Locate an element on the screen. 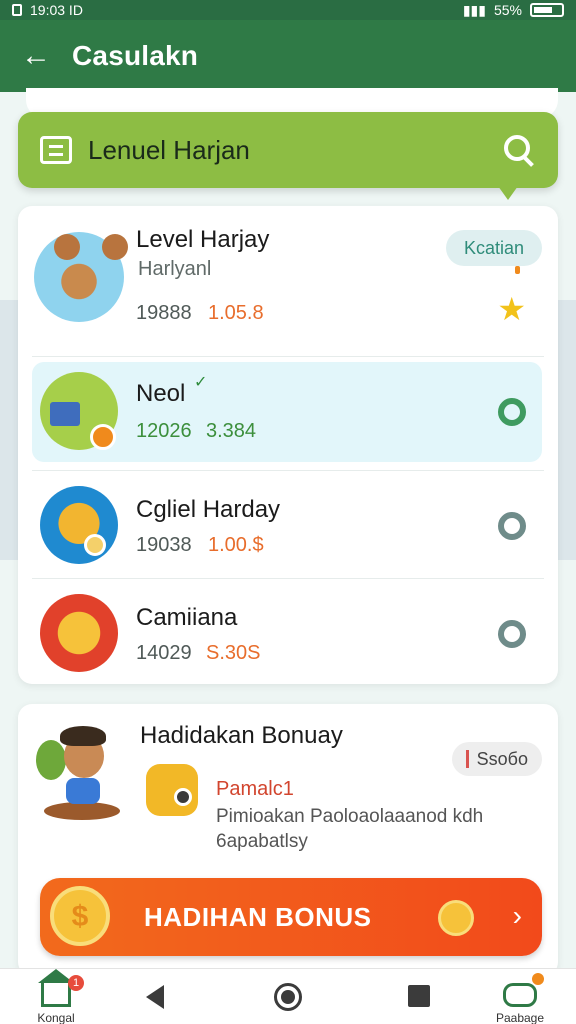 The width and height of the screenshot is (576, 1024). level-tag-button: Kcatian is located at coordinates (493, 248).